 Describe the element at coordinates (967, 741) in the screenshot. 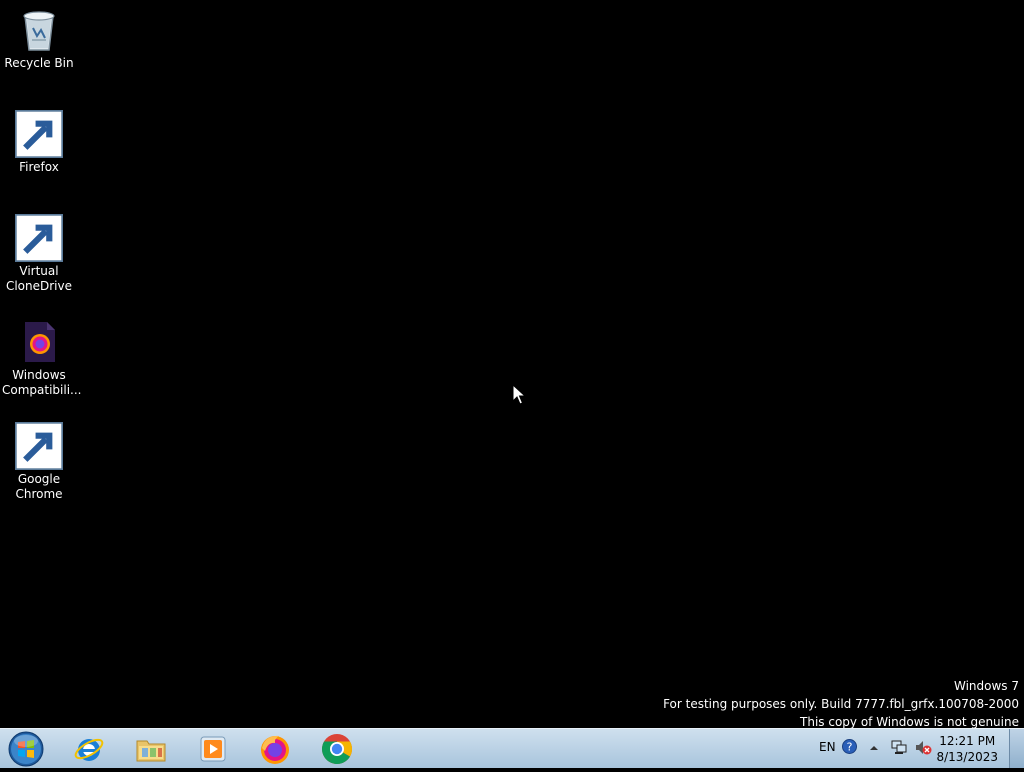

I see `clock-time: 12:21 PM` at that location.